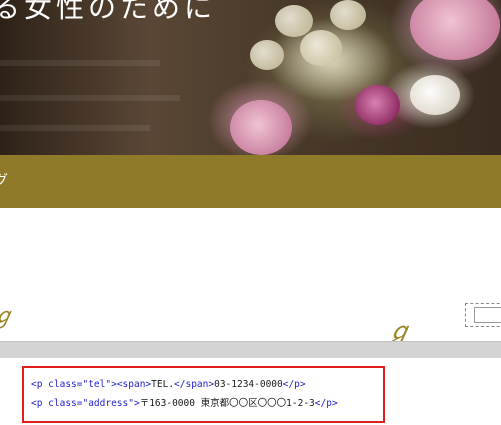  What do you see at coordinates (108, 12) in the screenshot?
I see `hero-title: る女性のために` at bounding box center [108, 12].